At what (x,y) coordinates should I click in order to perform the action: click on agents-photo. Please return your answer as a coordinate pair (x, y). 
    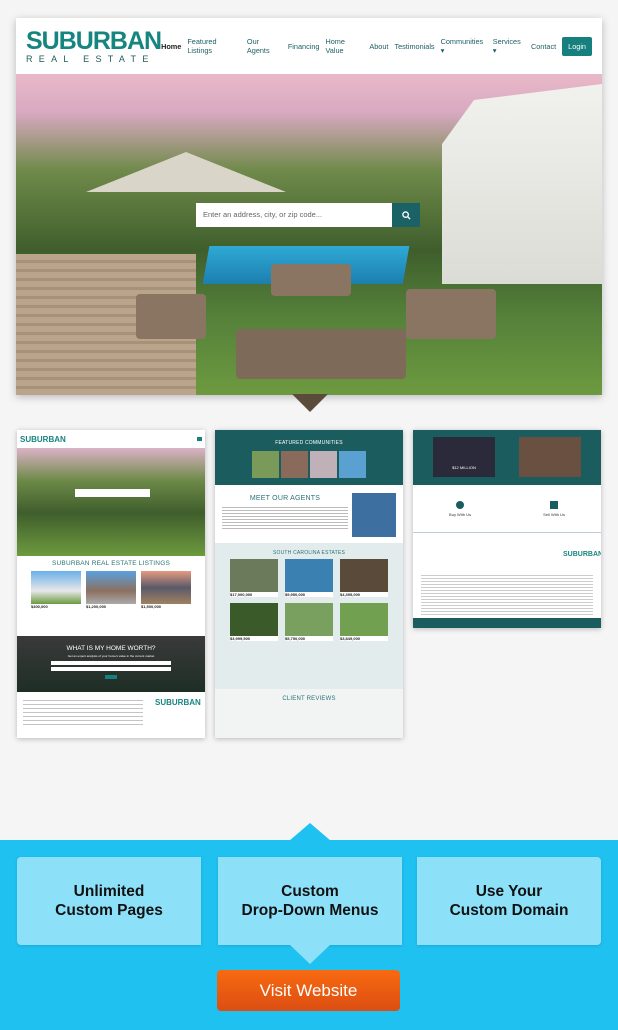
    Looking at the image, I should click on (374, 515).